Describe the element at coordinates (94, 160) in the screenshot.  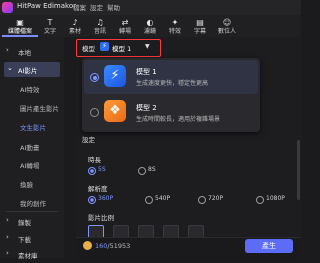
I see `duration-label: 時長` at that location.